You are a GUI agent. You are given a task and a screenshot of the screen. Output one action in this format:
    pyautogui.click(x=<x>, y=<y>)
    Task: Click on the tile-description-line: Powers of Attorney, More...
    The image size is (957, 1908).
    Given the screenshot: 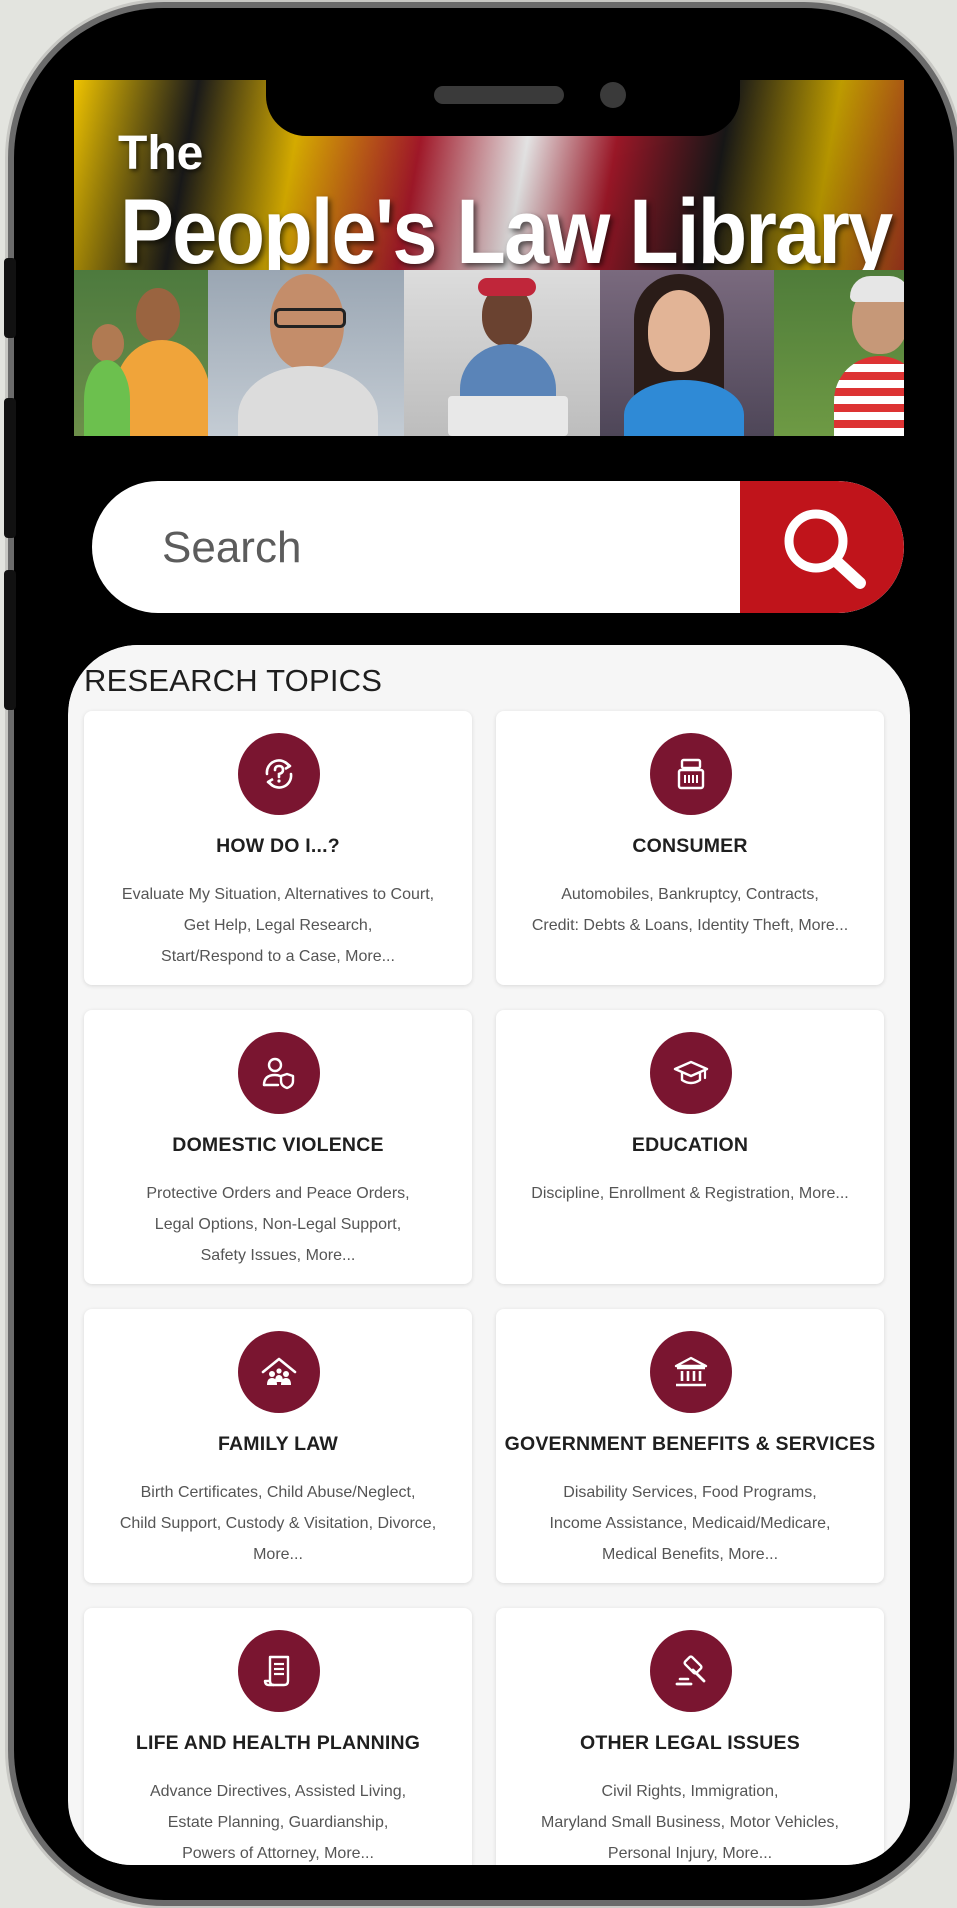 What is the action you would take?
    pyautogui.click(x=278, y=1853)
    